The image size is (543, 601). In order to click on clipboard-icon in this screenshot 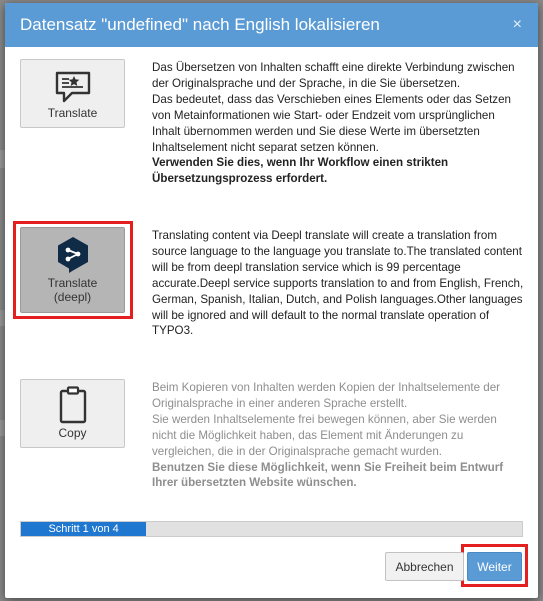, I will do `click(72, 405)`.